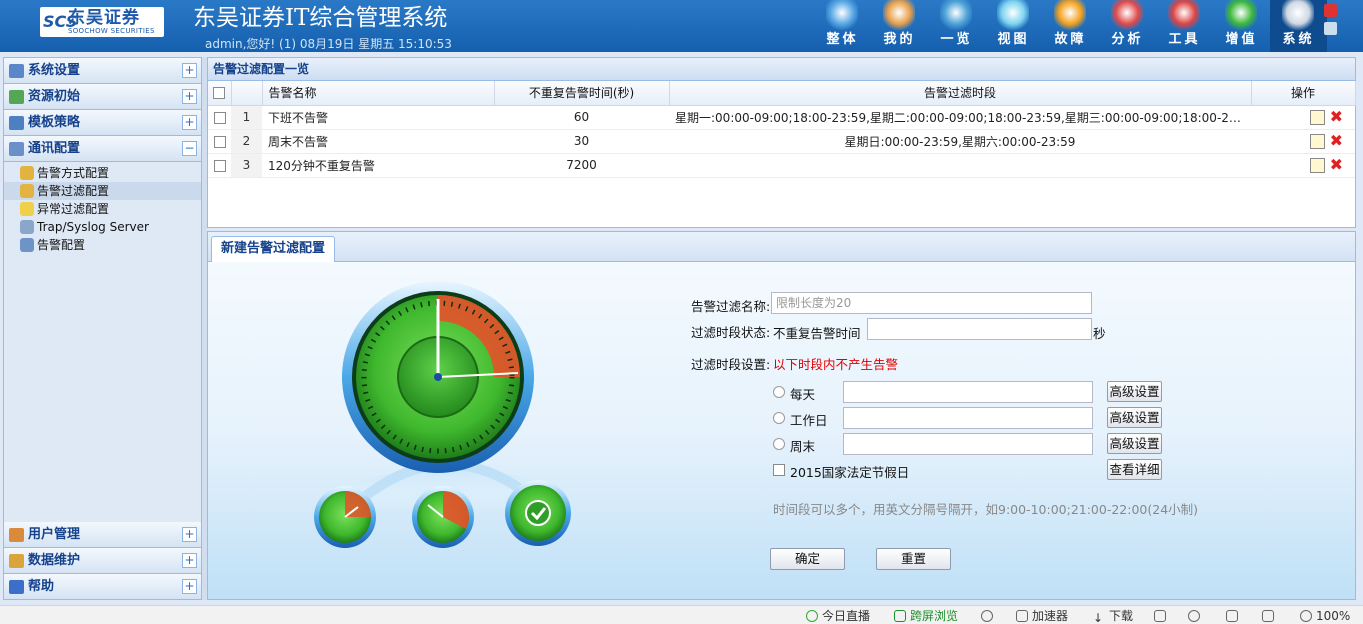  What do you see at coordinates (102, 123) in the screenshot?
I see `sidebar-section-template-policy: 模板策略 +` at bounding box center [102, 123].